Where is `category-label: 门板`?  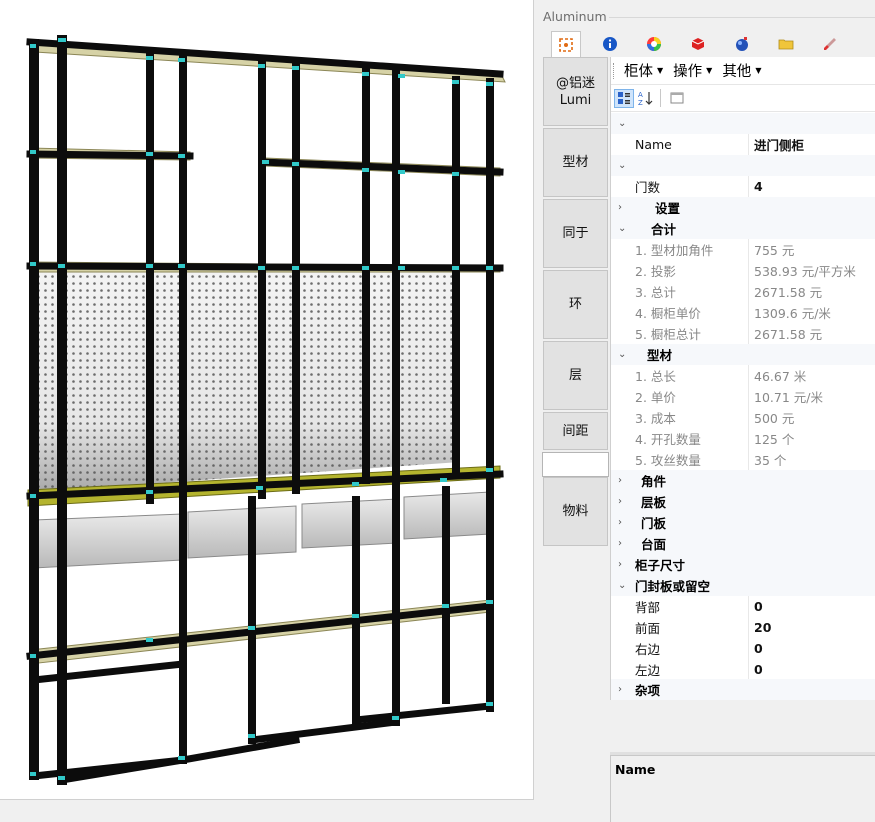
category-label: 门板 is located at coordinates (654, 523).